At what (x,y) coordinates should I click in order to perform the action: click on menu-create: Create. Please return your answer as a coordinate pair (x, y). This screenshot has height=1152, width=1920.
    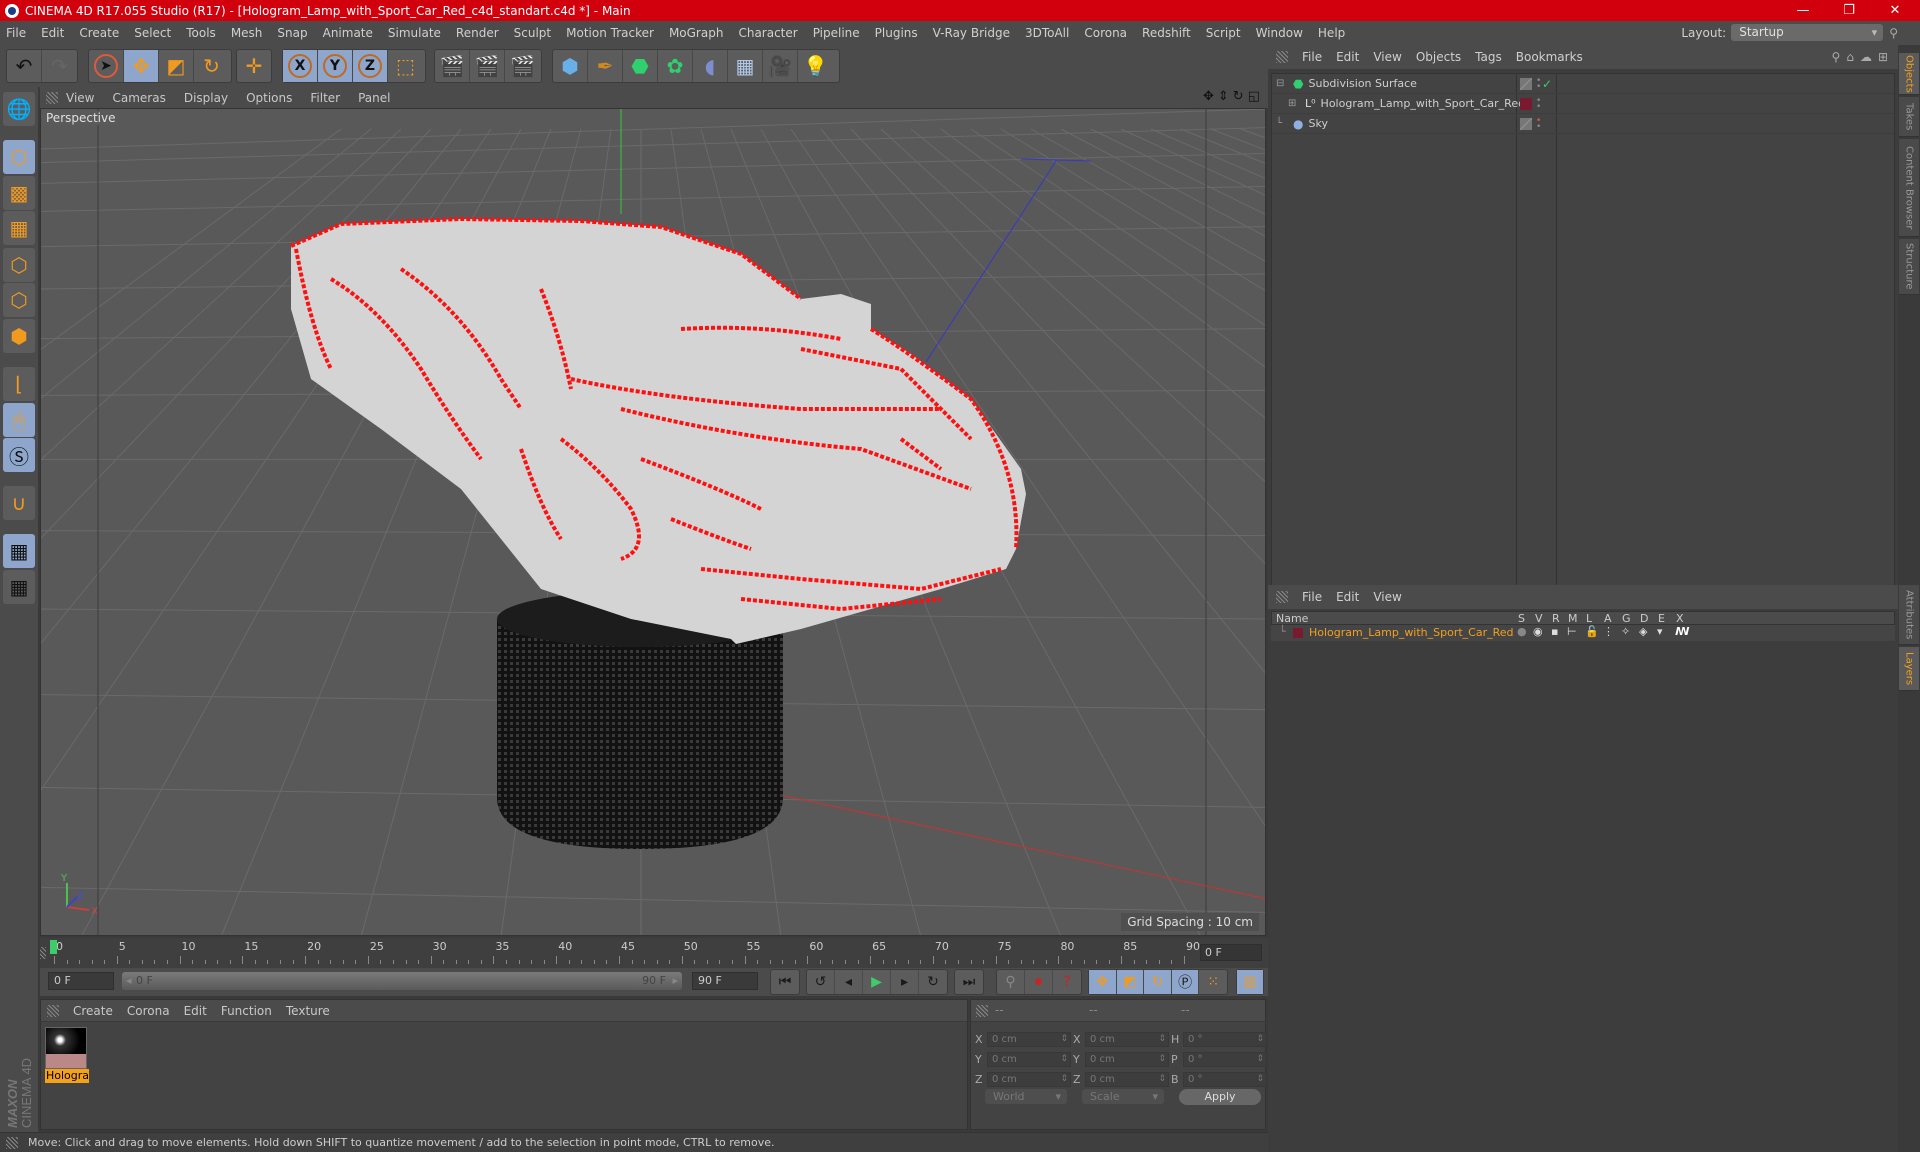
    Looking at the image, I should click on (99, 33).